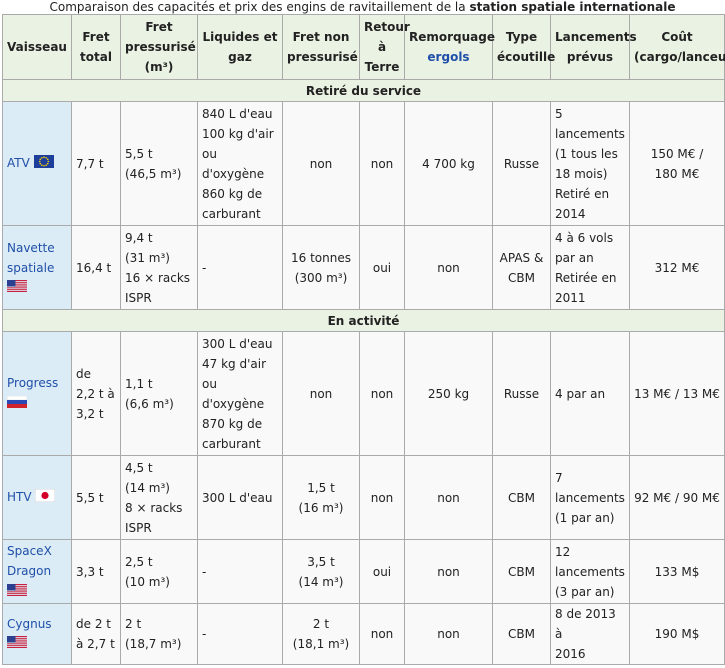 Image resolution: width=725 pixels, height=668 pixels. Describe the element at coordinates (574, 257) in the screenshot. I see `cell-line: par an` at that location.